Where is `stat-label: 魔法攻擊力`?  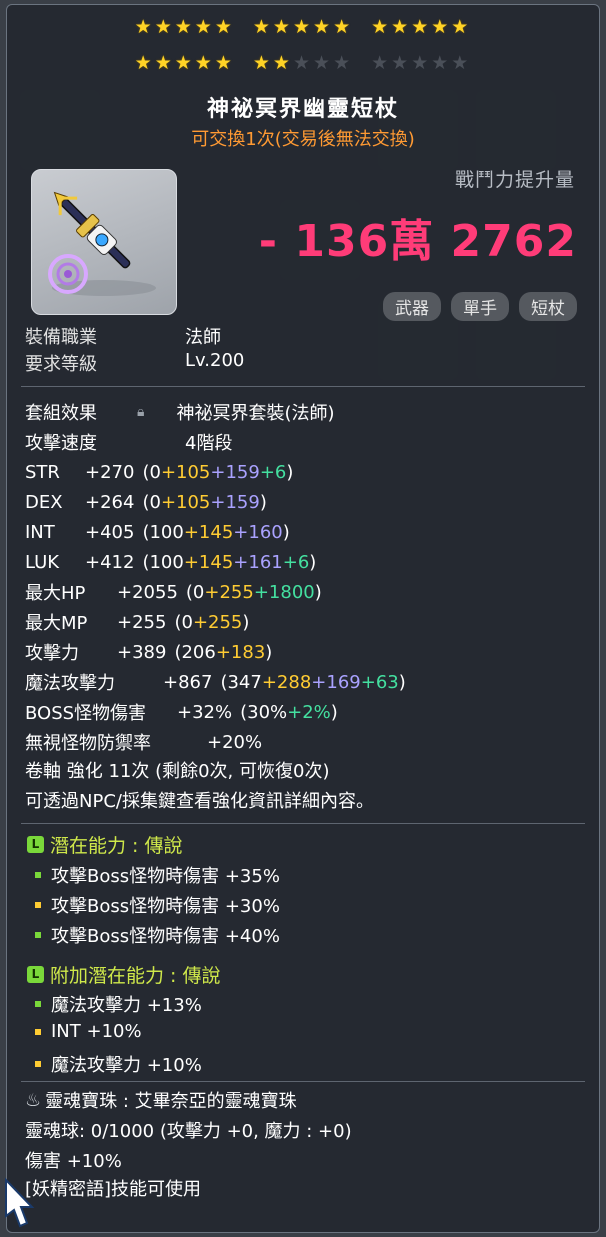 stat-label: 魔法攻擊力 is located at coordinates (70, 683).